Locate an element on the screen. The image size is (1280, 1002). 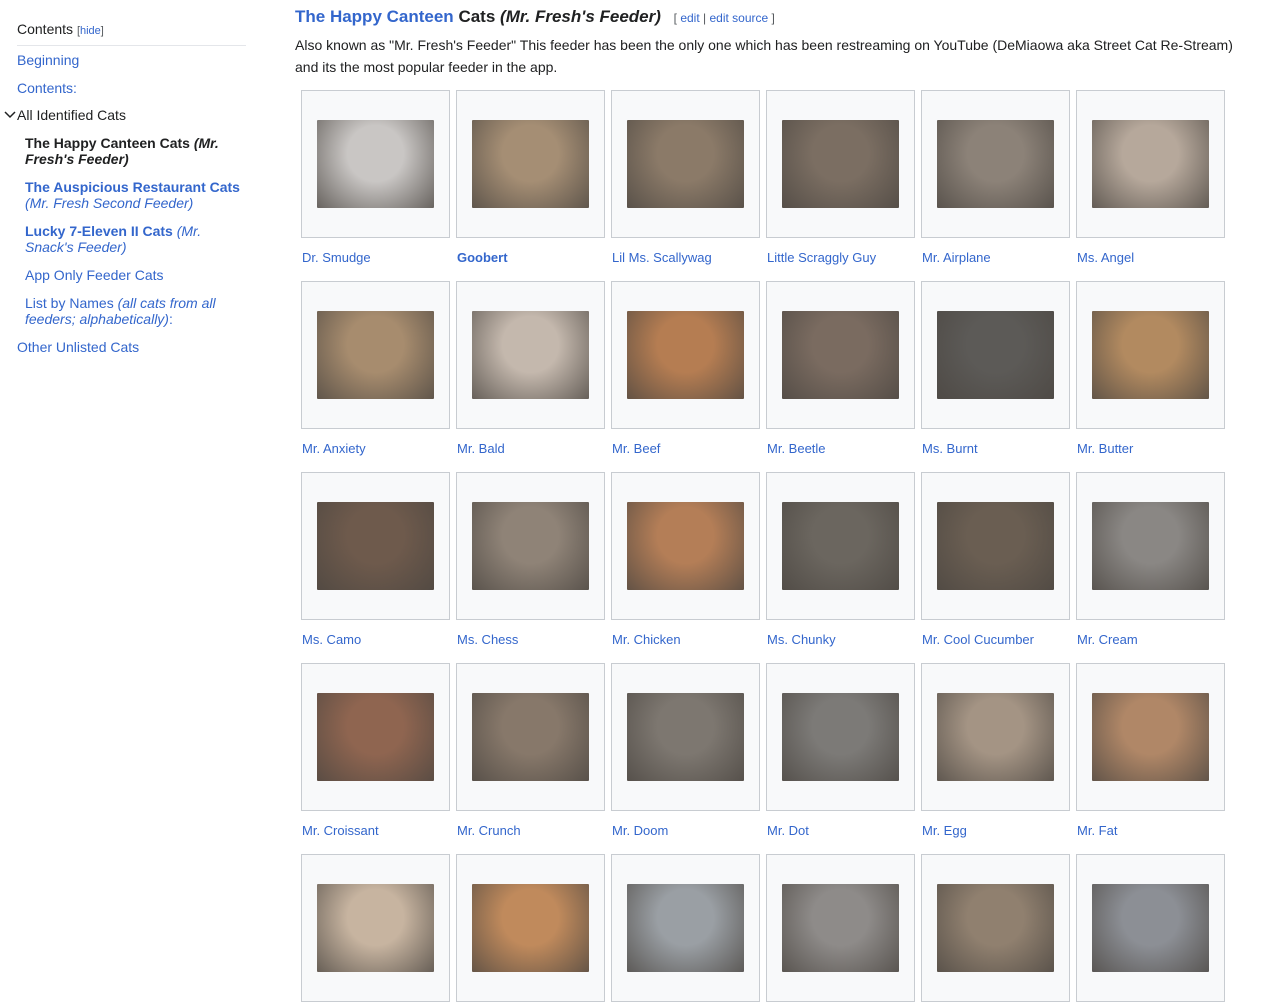
gallery-caption: Lil Ms. Scallywag is located at coordinates (662, 257).